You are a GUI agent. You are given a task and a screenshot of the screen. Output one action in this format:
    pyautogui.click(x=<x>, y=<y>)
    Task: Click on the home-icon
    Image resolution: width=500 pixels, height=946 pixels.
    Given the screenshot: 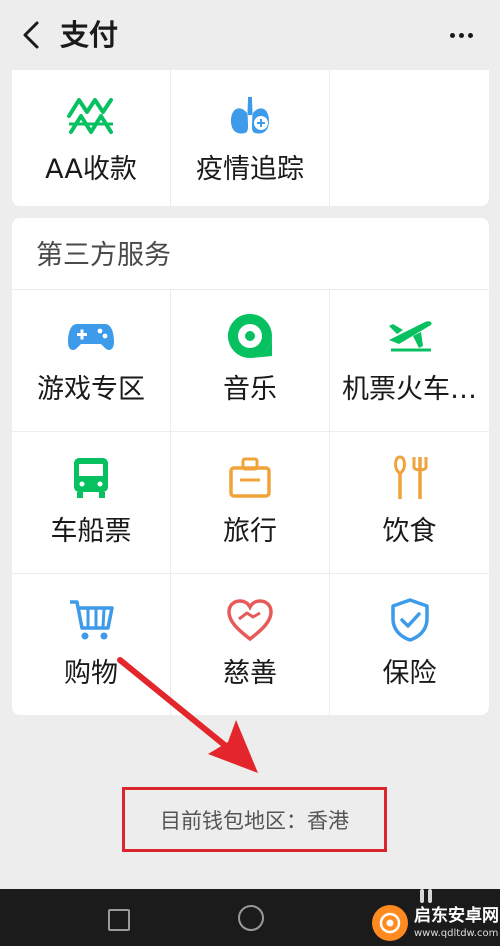 What is the action you would take?
    pyautogui.click(x=251, y=918)
    